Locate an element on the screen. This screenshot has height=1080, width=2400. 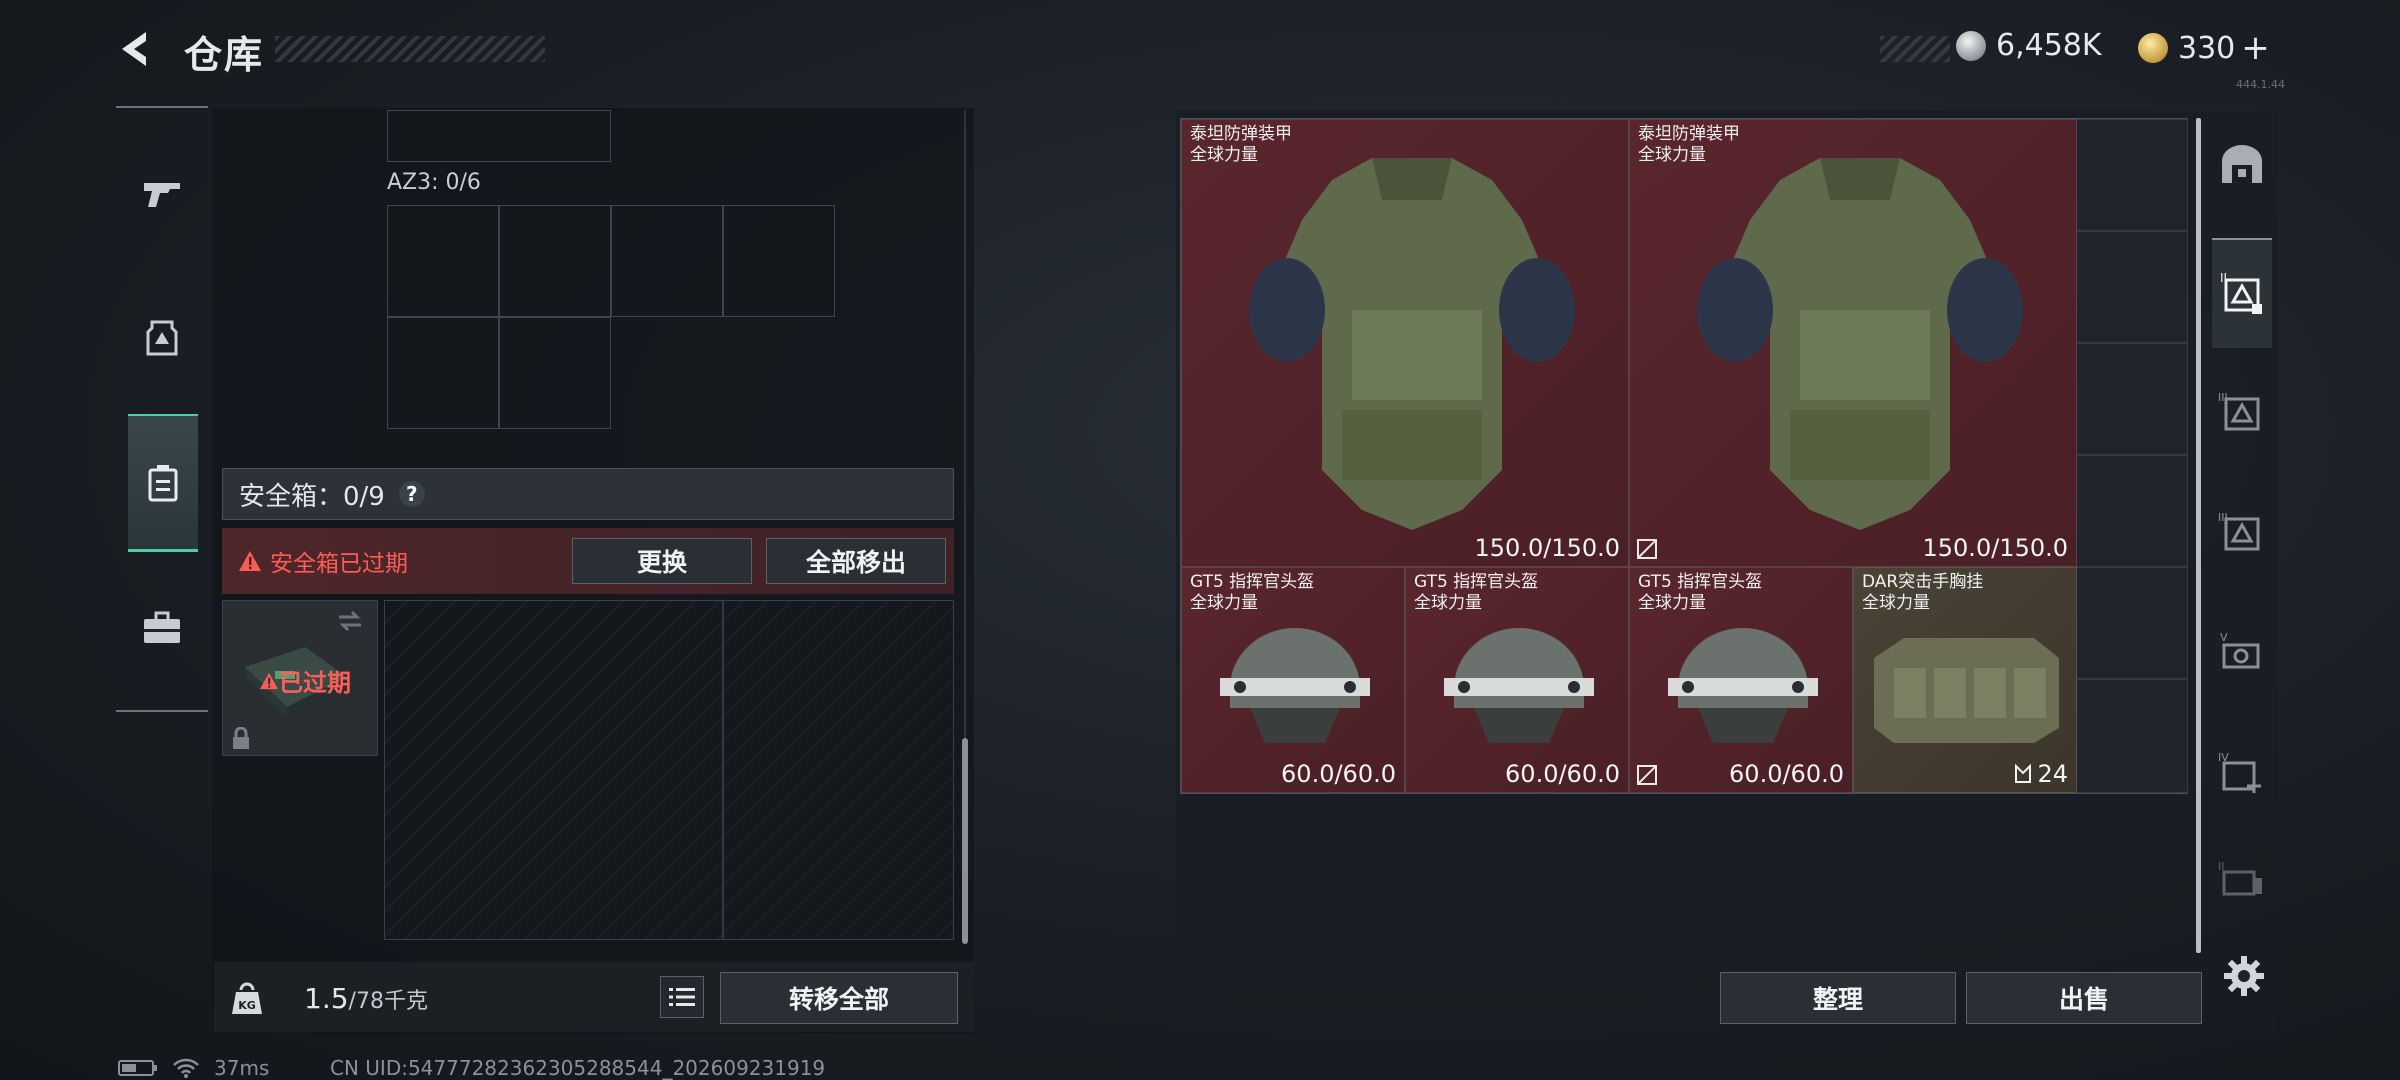
category-weapon is located at coordinates (162, 194).